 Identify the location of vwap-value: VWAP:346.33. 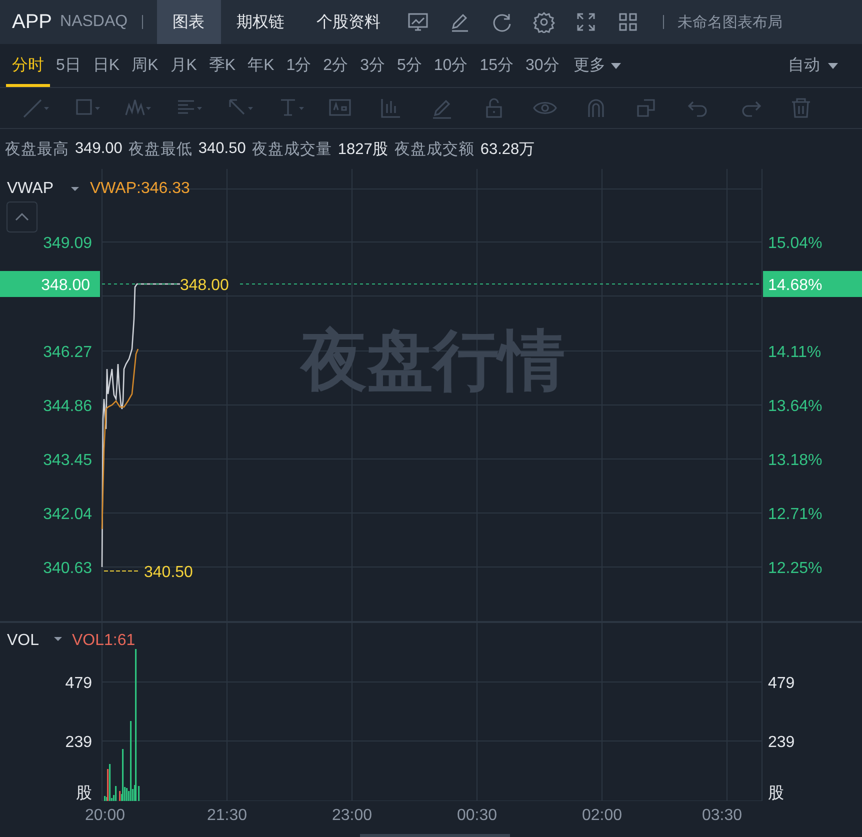
(140, 188).